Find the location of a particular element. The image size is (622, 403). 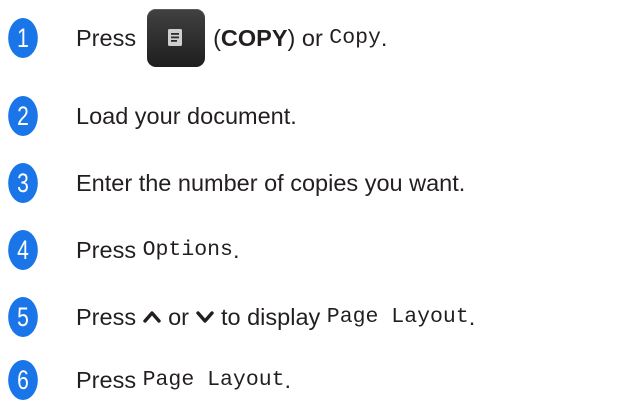

down-chevron-icon is located at coordinates (205, 317).